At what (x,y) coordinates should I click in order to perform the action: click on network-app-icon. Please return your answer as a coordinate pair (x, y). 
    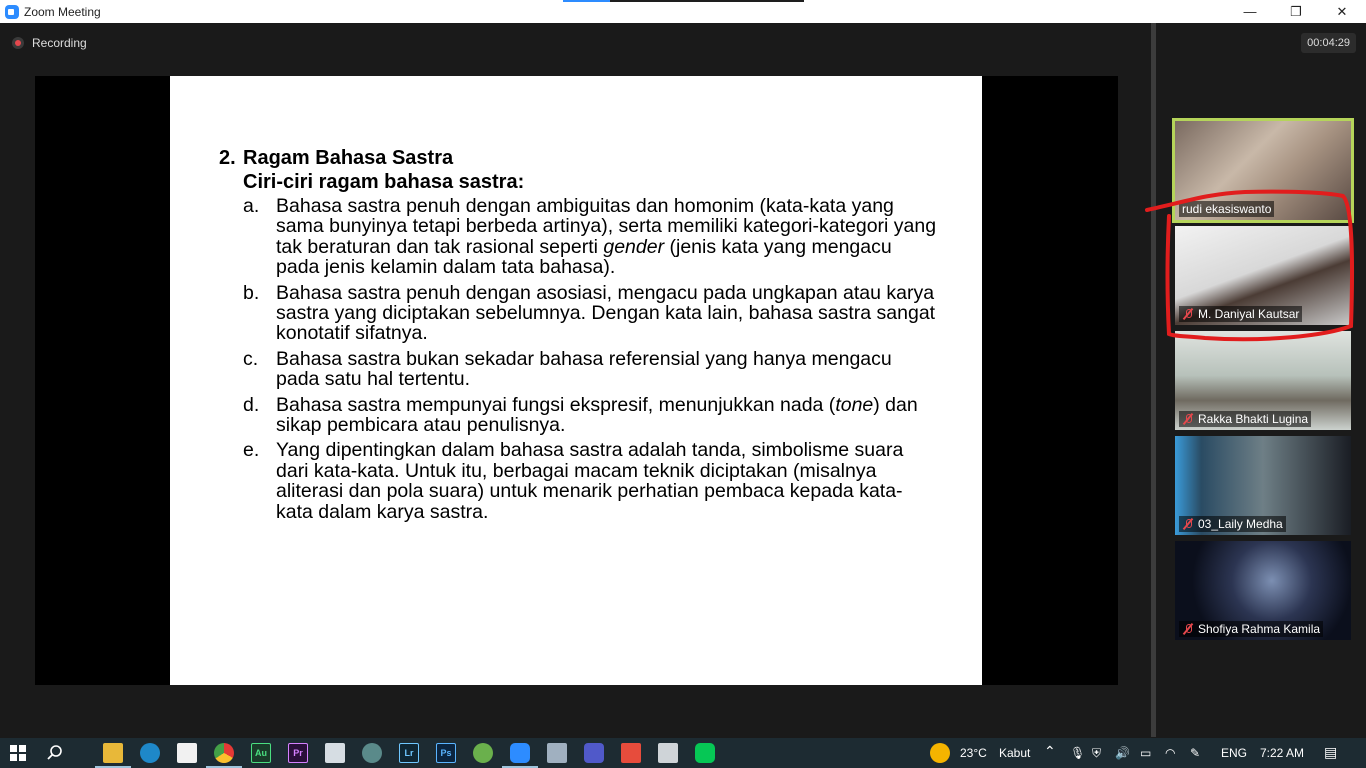
    Looking at the image, I should click on (557, 753).